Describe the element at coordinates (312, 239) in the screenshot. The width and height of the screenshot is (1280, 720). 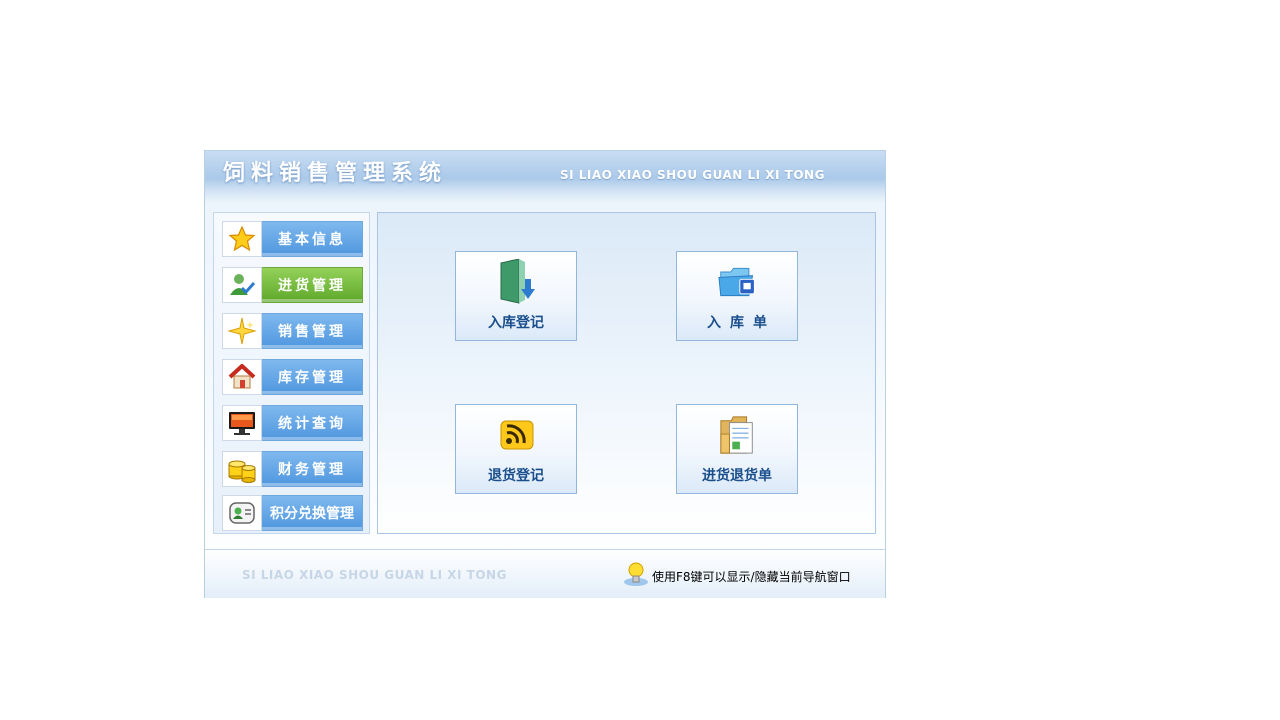
I see `sidebar-item-label: 基本信息` at that location.